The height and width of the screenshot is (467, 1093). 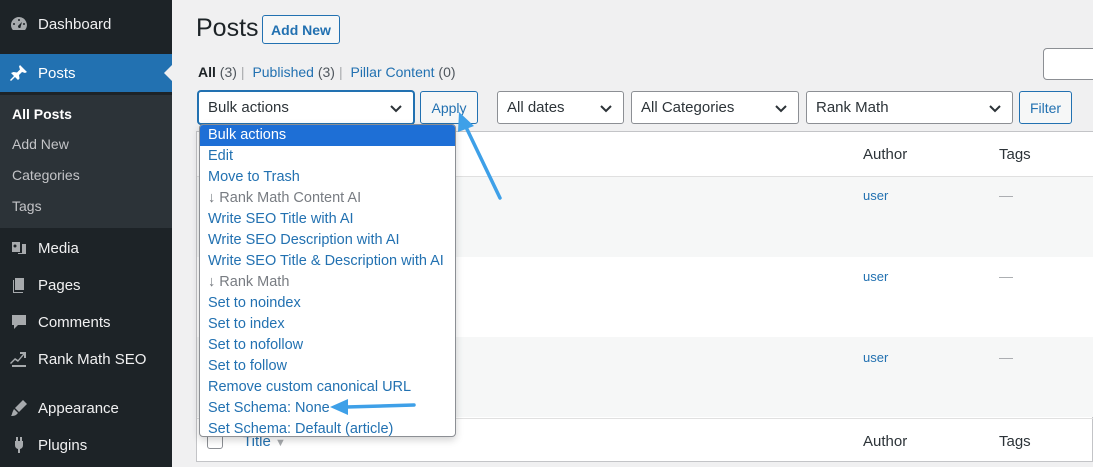 I want to click on arrow-to-apply-icon, so click(x=480, y=156).